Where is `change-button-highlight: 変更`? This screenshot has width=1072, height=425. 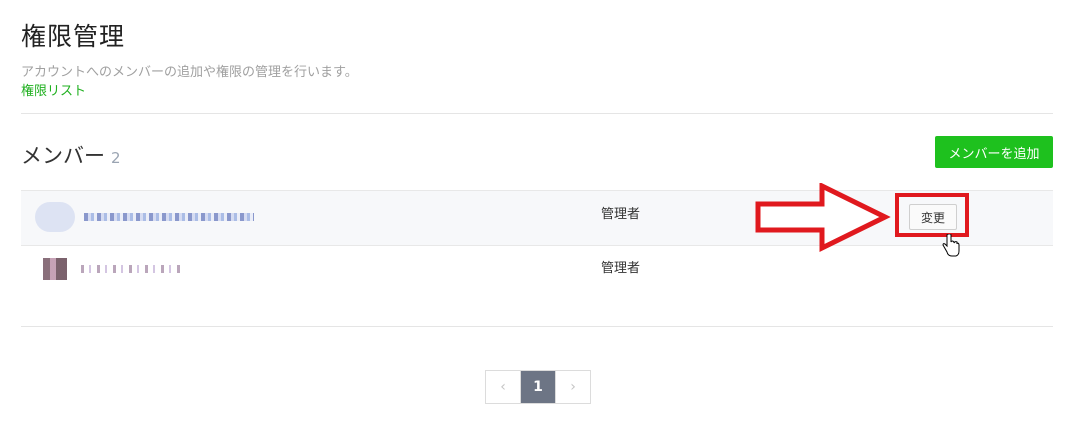 change-button-highlight: 変更 is located at coordinates (932, 215).